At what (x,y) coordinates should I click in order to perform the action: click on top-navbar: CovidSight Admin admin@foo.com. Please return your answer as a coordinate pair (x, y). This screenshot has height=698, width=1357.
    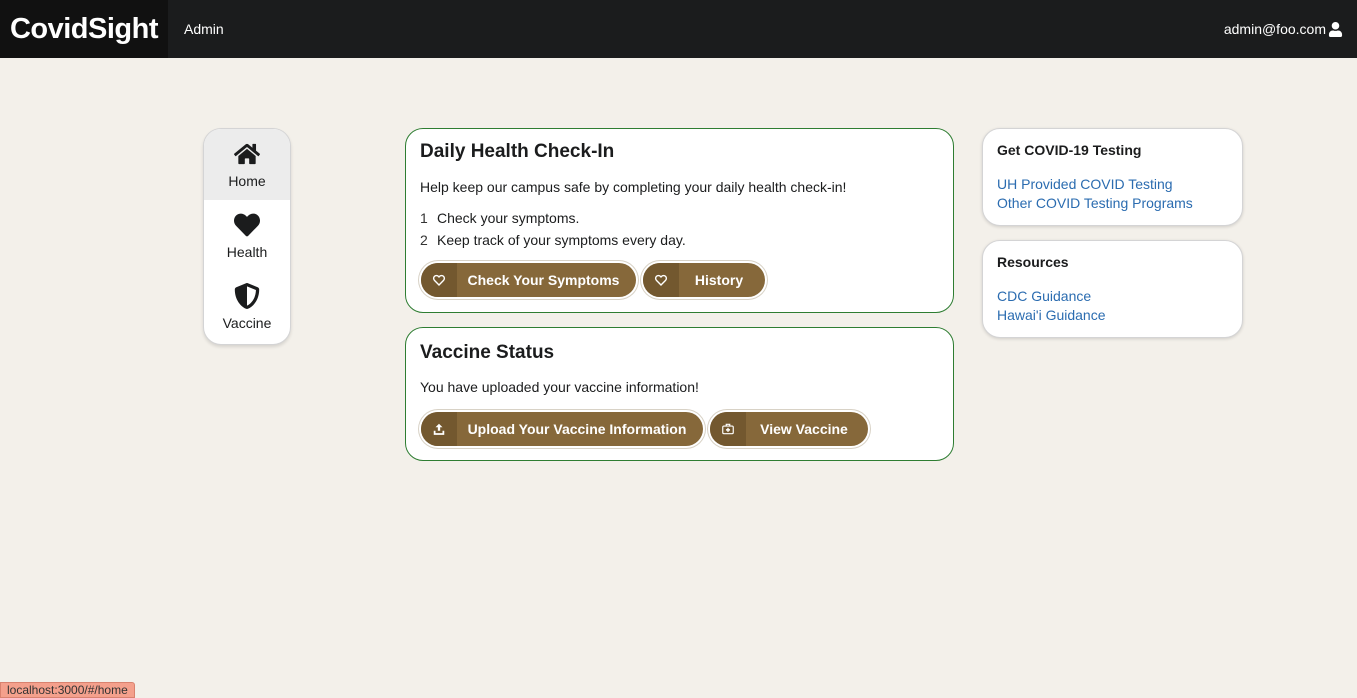
    Looking at the image, I should click on (678, 29).